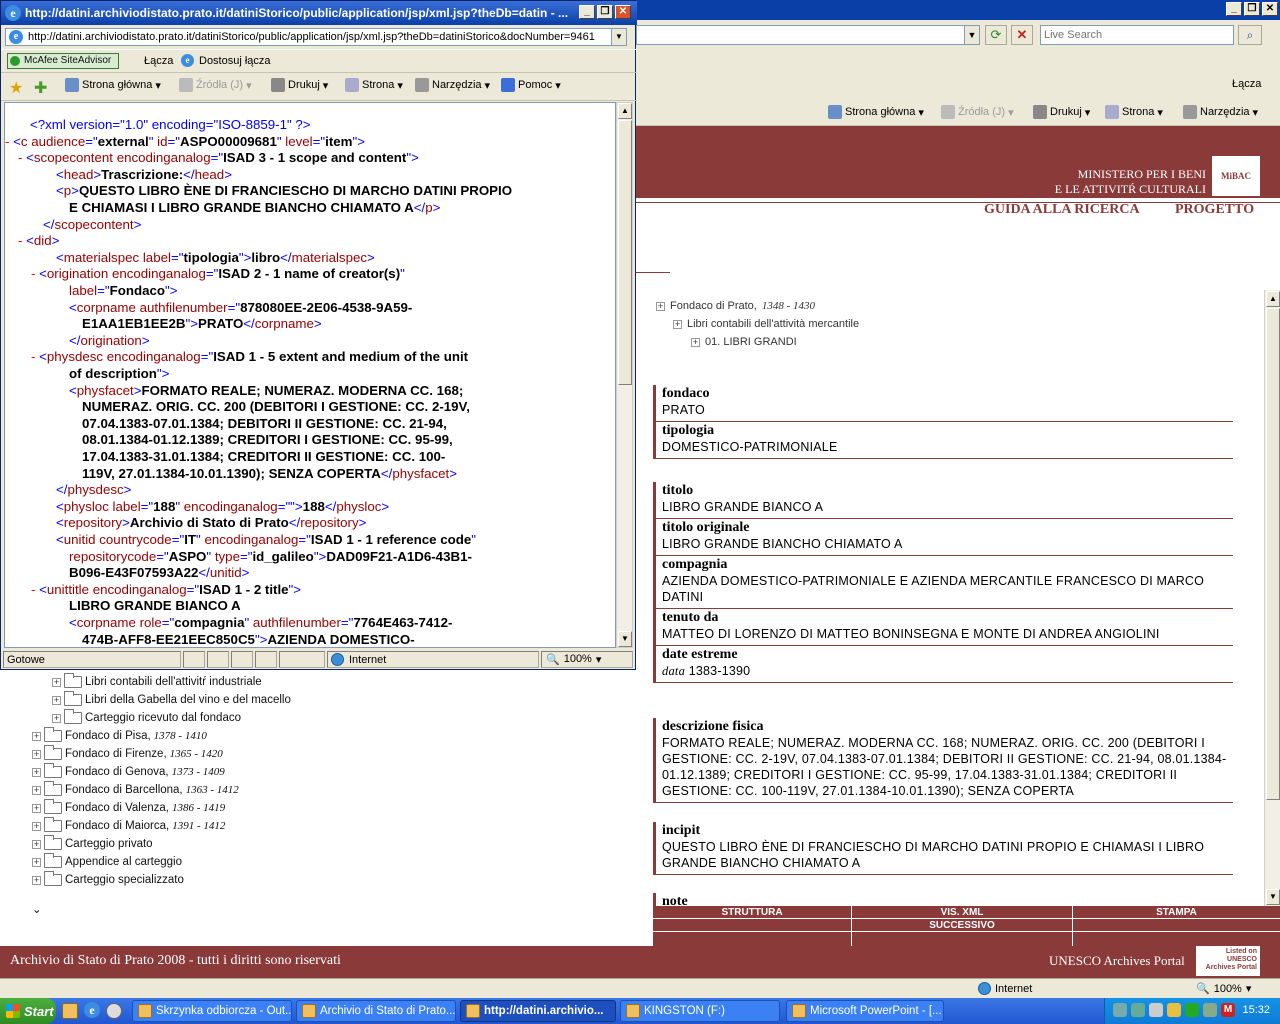  What do you see at coordinates (744, 342) in the screenshot?
I see `tree-node-libri-grandi: + 01. LIBRI GRANDI` at bounding box center [744, 342].